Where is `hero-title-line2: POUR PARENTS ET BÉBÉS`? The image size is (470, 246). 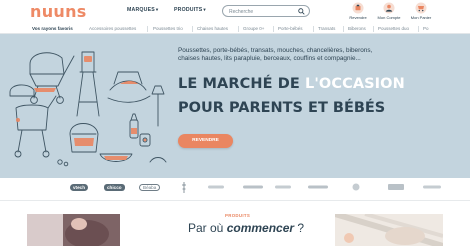 hero-title-line2: POUR PARENTS ET BÉBÉS is located at coordinates (282, 108).